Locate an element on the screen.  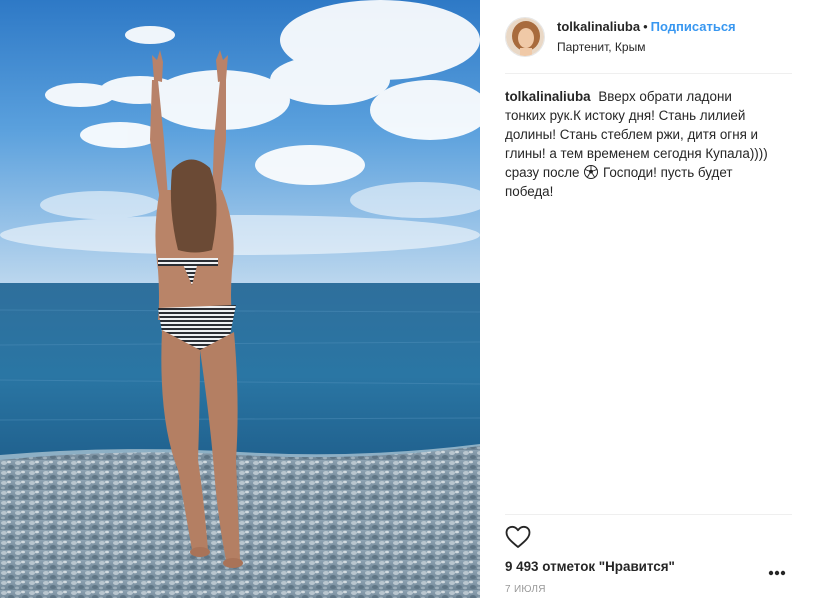
avatar-image is located at coordinates (525, 36).